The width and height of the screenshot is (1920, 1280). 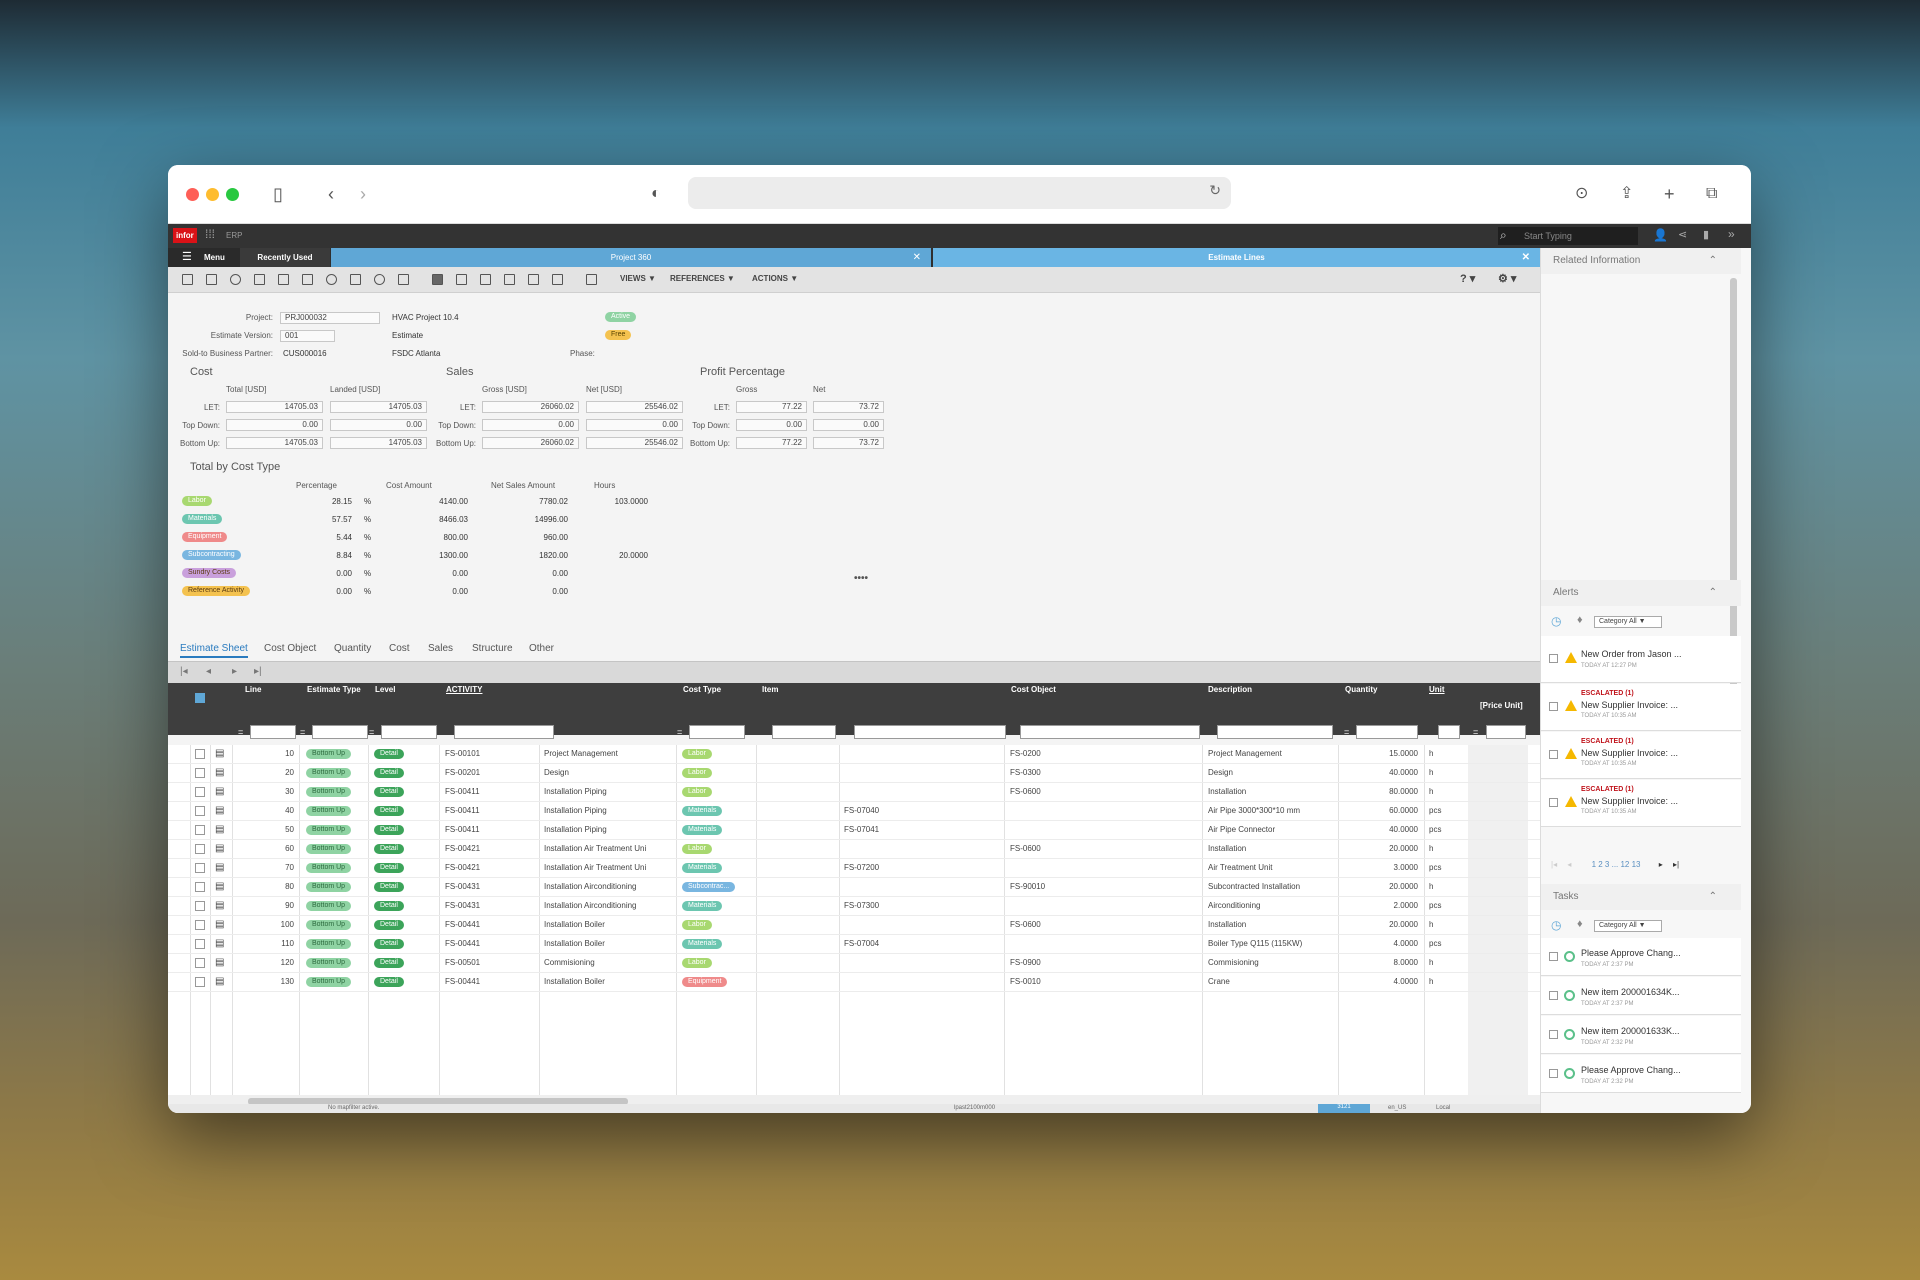 I want to click on cost-topdown-total: 0.00, so click(x=274, y=425).